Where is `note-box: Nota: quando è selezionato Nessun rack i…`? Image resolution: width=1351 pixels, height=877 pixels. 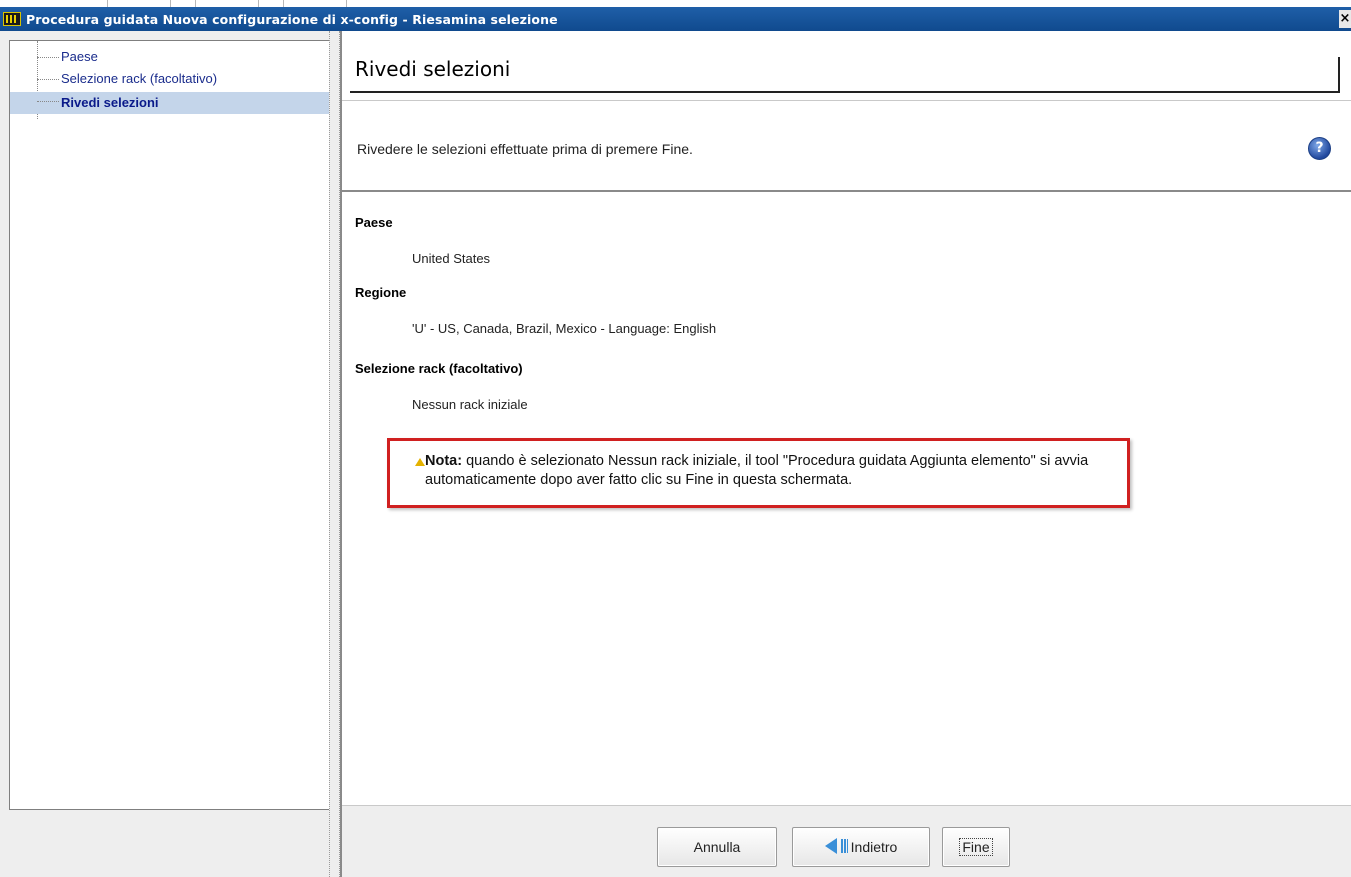 note-box: Nota: quando è selezionato Nessun rack i… is located at coordinates (758, 473).